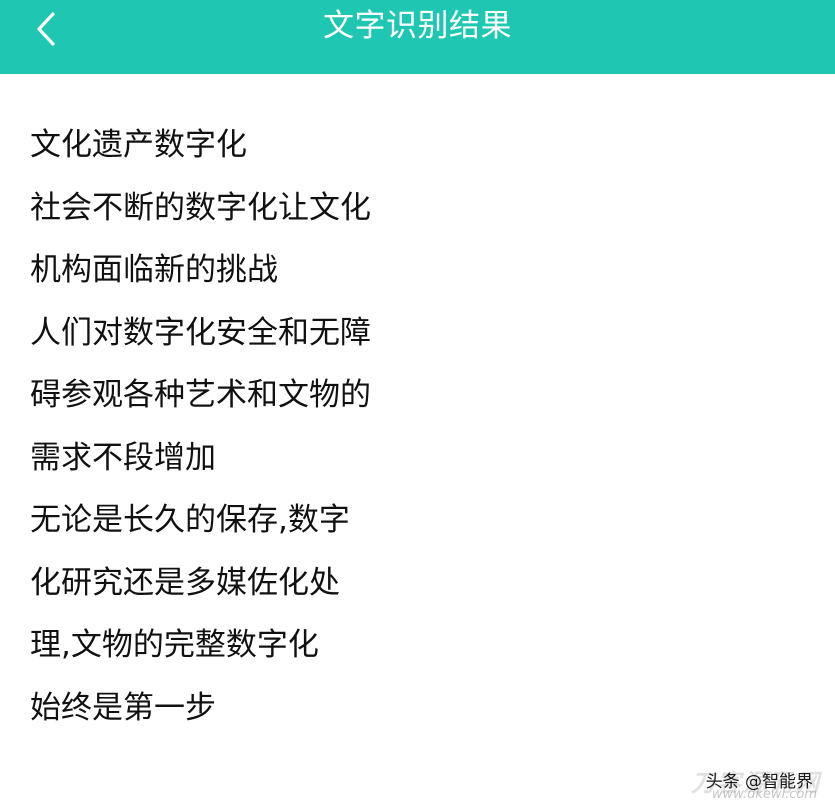  Describe the element at coordinates (123, 707) in the screenshot. I see `result-line: 始终是第一步` at that location.